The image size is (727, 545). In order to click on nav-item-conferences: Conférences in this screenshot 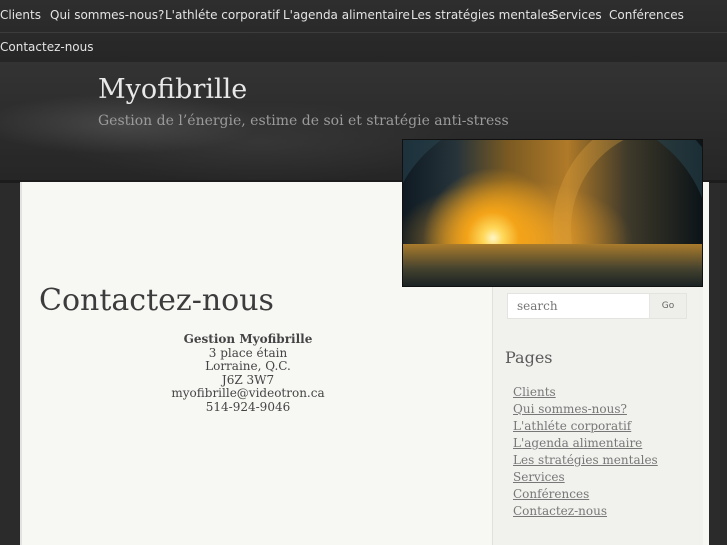, I will do `click(646, 15)`.